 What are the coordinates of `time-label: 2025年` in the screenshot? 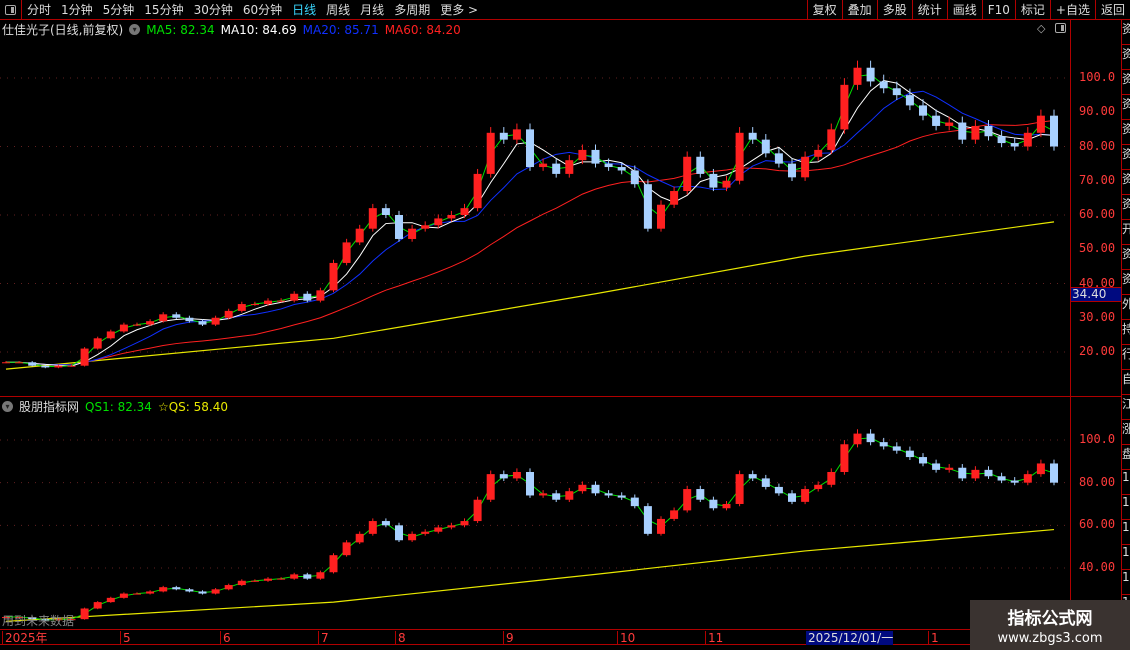 It's located at (25, 638).